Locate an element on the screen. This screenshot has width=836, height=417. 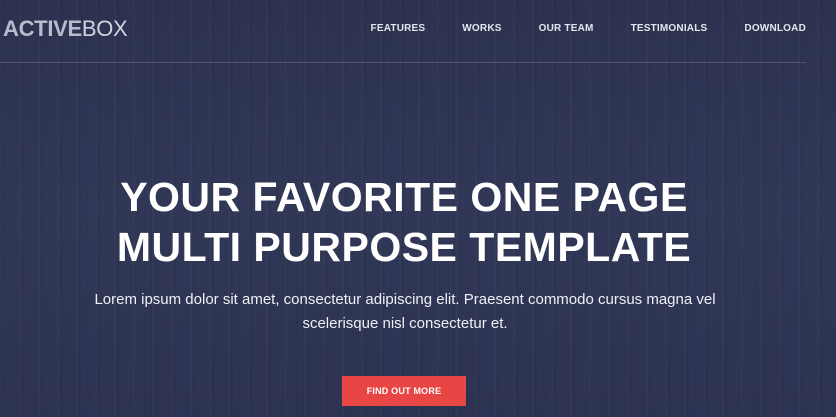
nav-item-our-team: OUR TEAM is located at coordinates (566, 29).